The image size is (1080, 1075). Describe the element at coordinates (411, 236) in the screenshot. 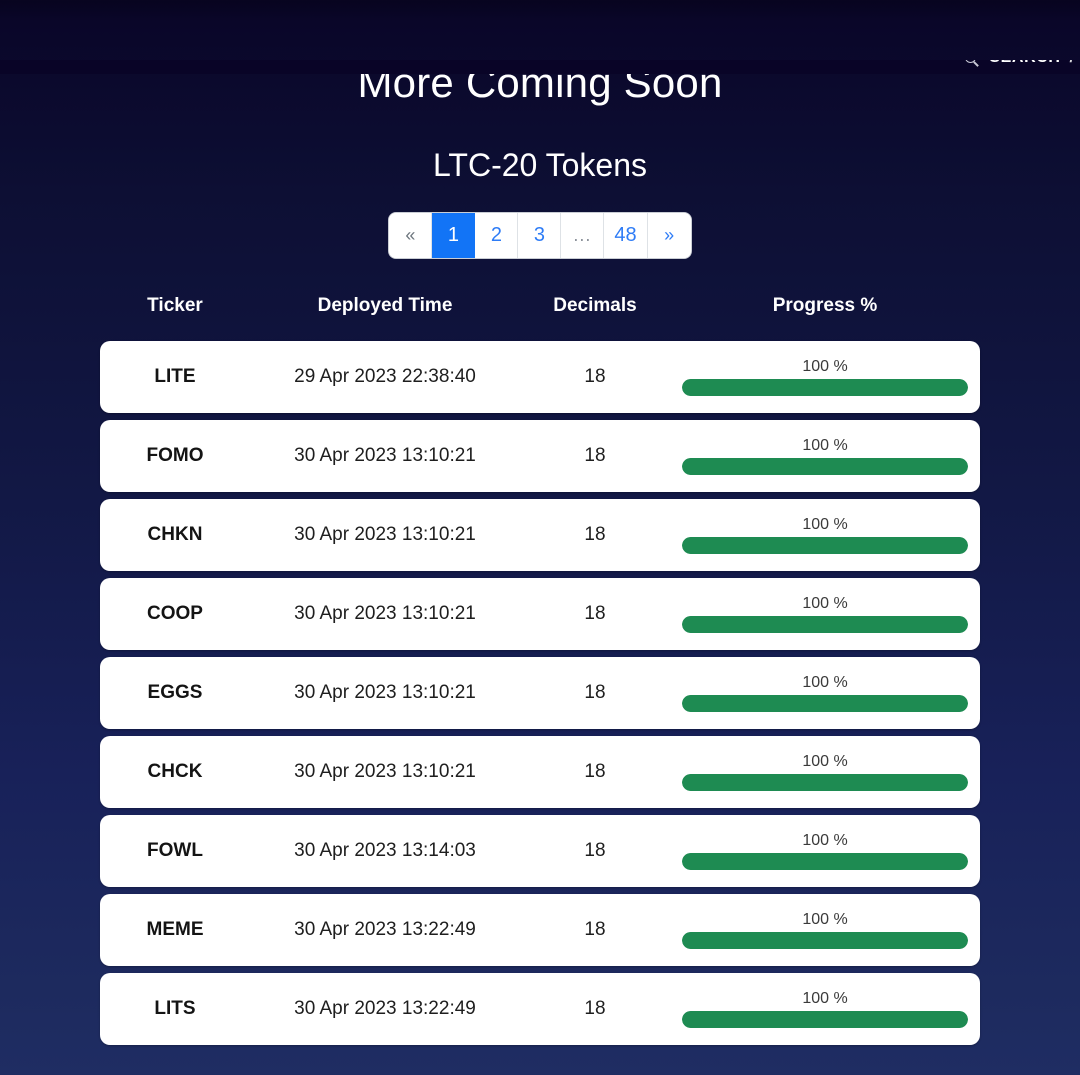

I see `pagination-prev: «` at that location.